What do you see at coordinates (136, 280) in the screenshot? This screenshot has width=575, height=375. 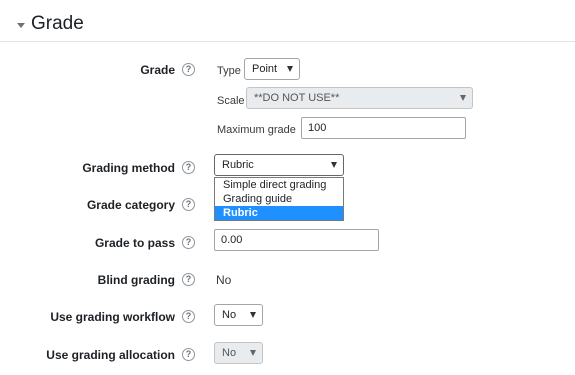 I see `blind-grading-label: Blind grading` at bounding box center [136, 280].